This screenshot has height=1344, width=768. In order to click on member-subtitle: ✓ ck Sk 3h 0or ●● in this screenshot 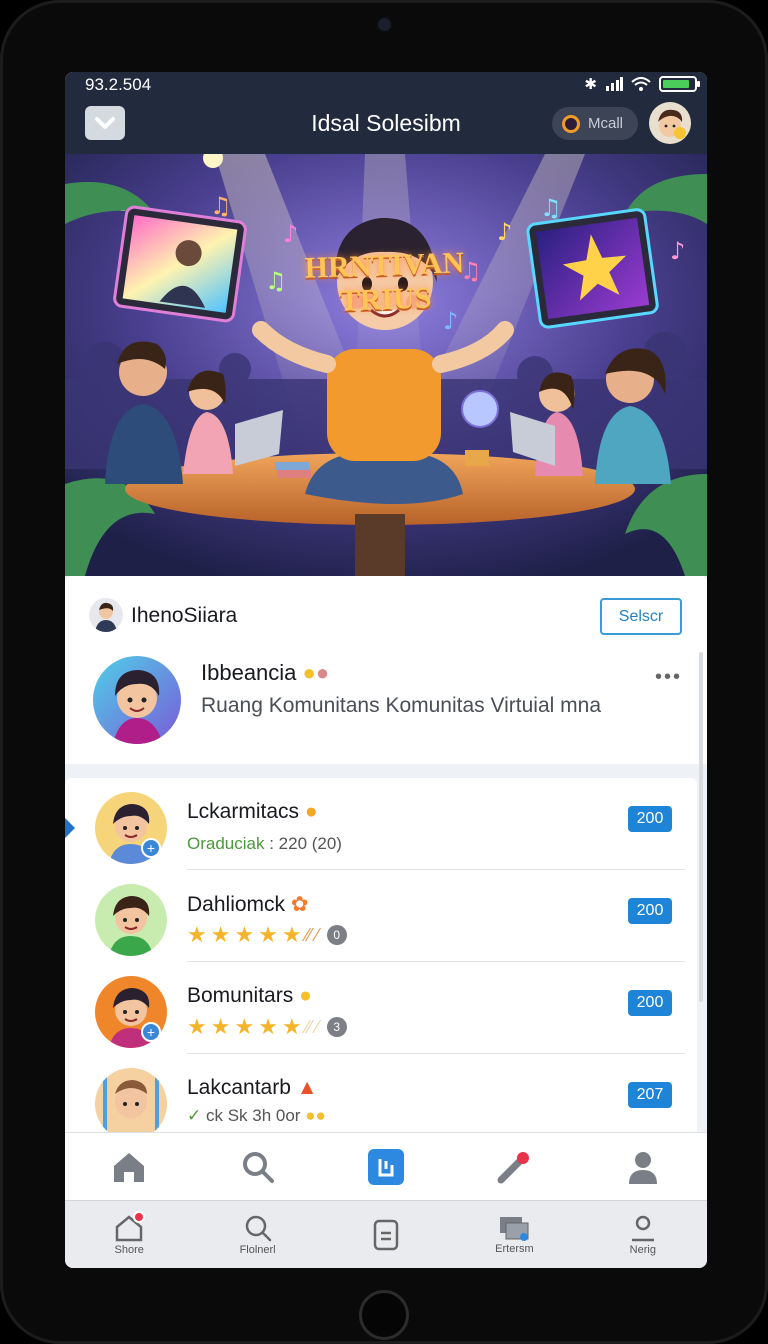, I will do `click(256, 1116)`.